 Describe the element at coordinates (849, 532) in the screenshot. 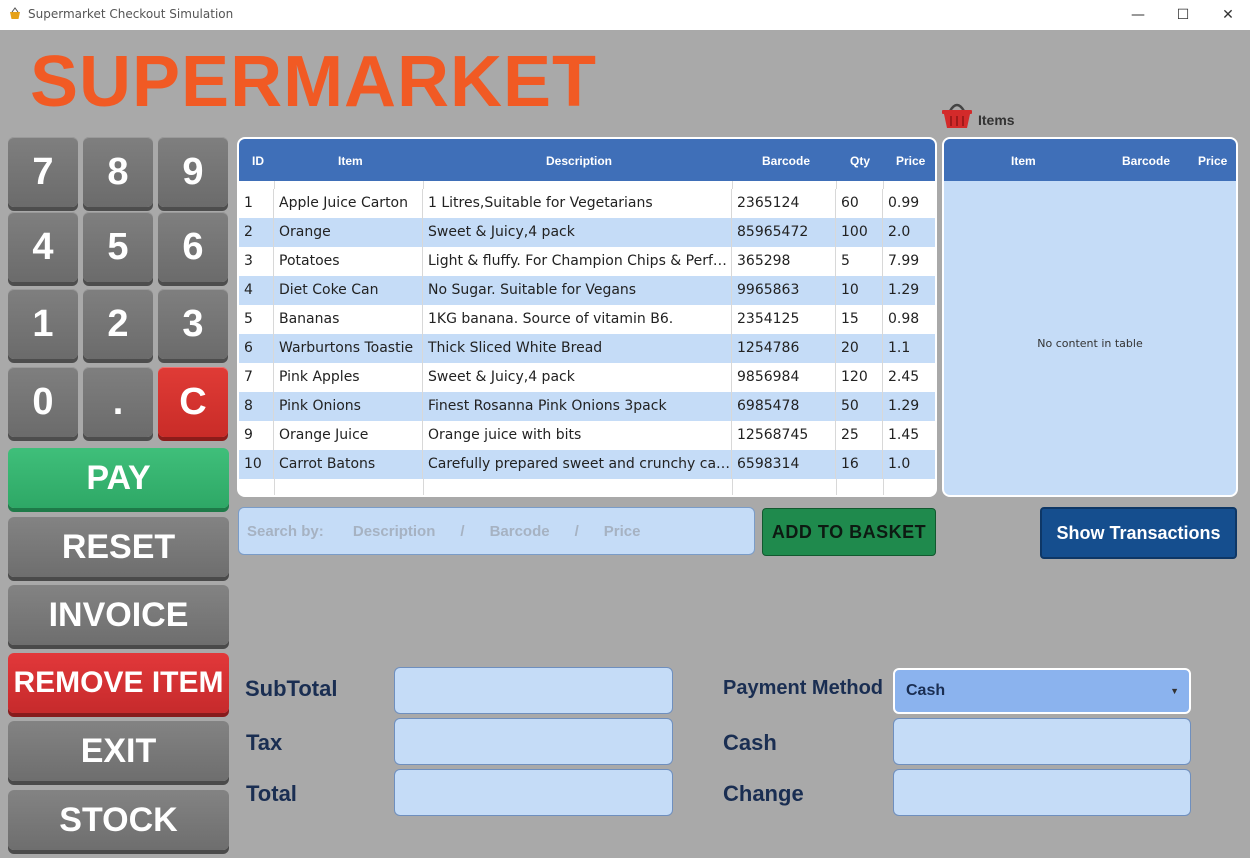

I see `add-to-basket-button: ADD TO BASKET` at that location.